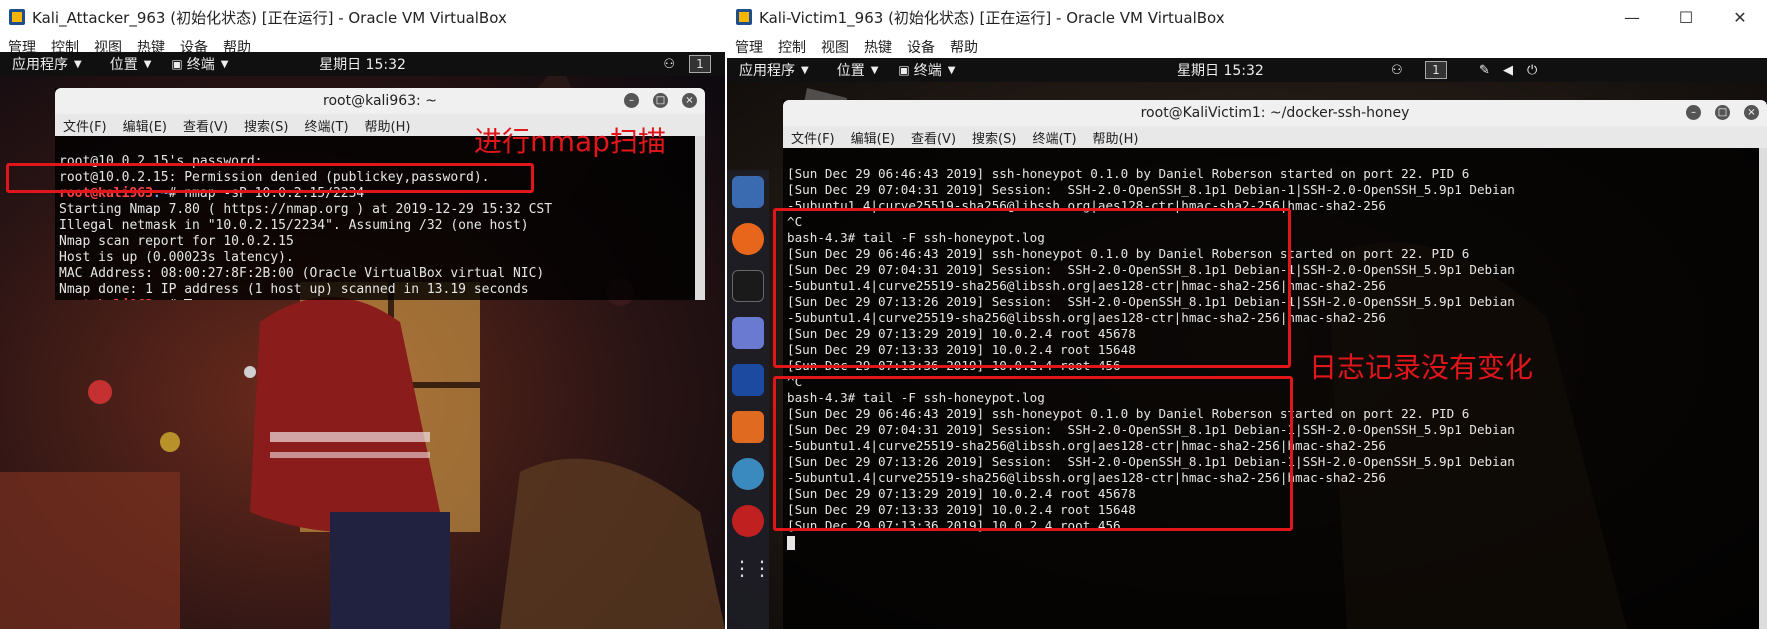 The width and height of the screenshot is (1767, 629). What do you see at coordinates (748, 474) in the screenshot?
I see `eye-icon` at bounding box center [748, 474].